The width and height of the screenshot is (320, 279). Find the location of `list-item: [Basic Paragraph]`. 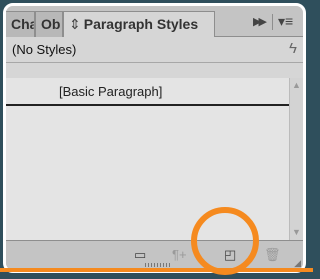

list-item: [Basic Paragraph] is located at coordinates (147, 92).